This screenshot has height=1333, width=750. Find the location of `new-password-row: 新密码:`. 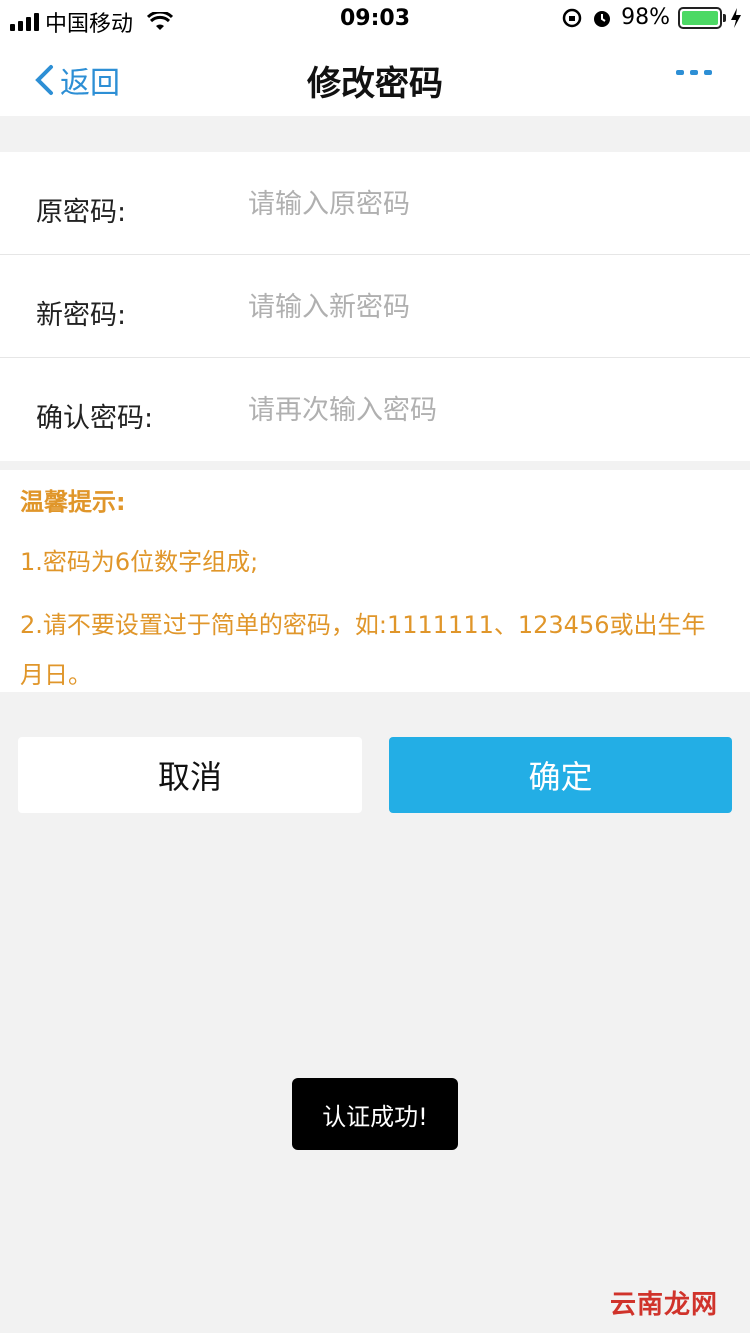

new-password-row: 新密码: is located at coordinates (375, 306).